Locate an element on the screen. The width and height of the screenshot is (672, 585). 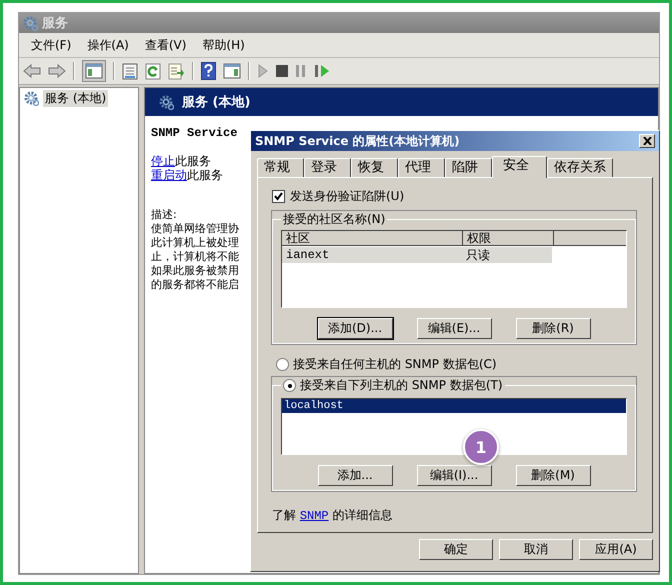
action-link: 重启动 is located at coordinates (169, 175).